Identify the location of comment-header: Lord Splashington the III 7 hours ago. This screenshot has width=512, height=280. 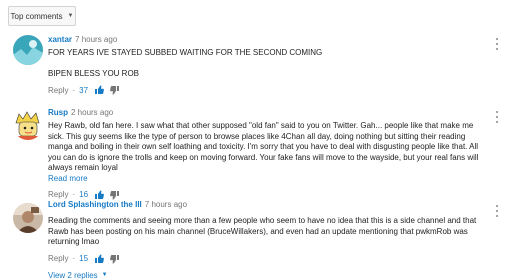
(268, 205).